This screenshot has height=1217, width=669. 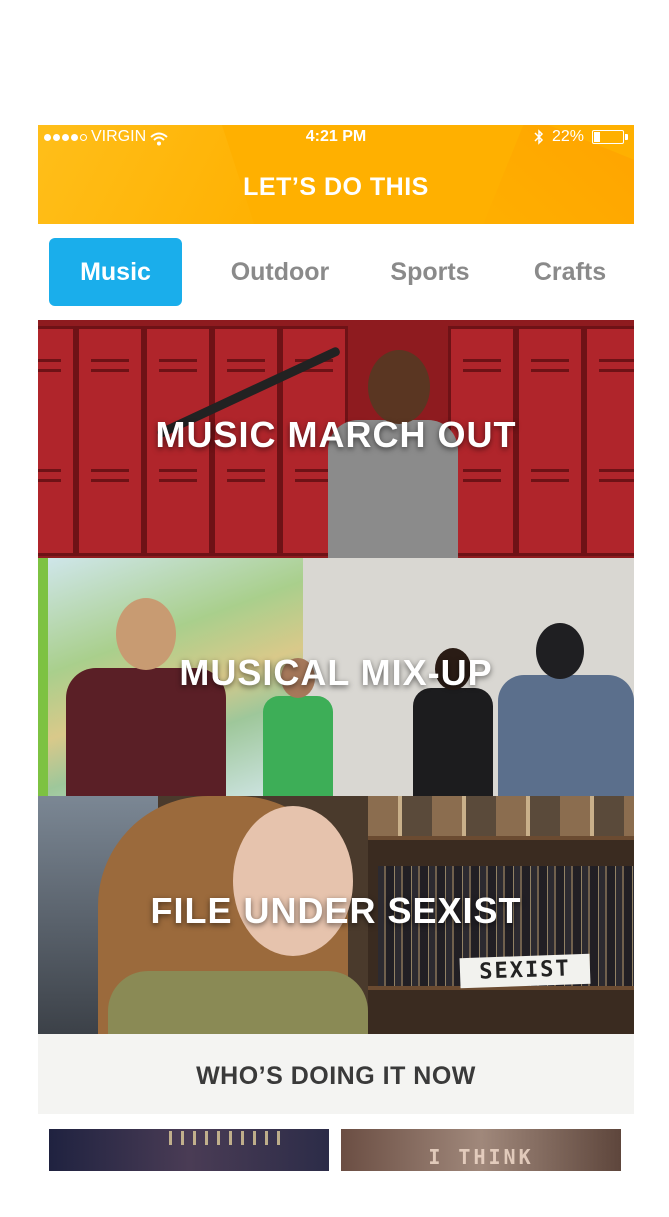 I want to click on battery-icon, so click(x=610, y=137).